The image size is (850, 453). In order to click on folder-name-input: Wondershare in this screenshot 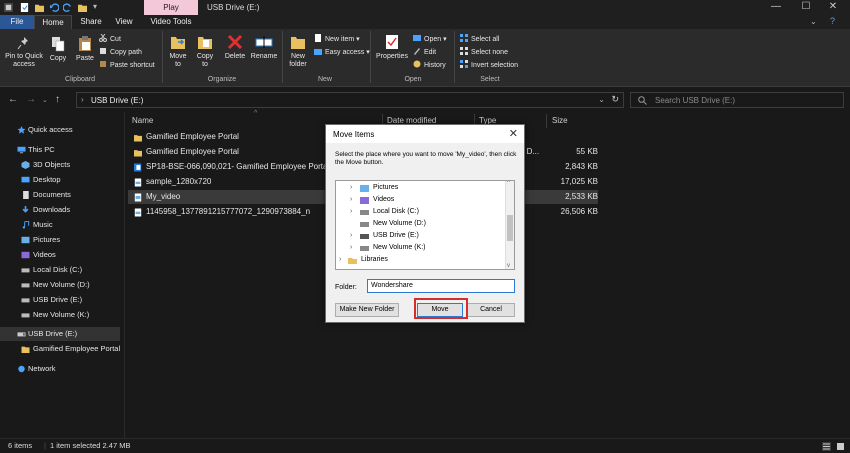, I will do `click(441, 286)`.